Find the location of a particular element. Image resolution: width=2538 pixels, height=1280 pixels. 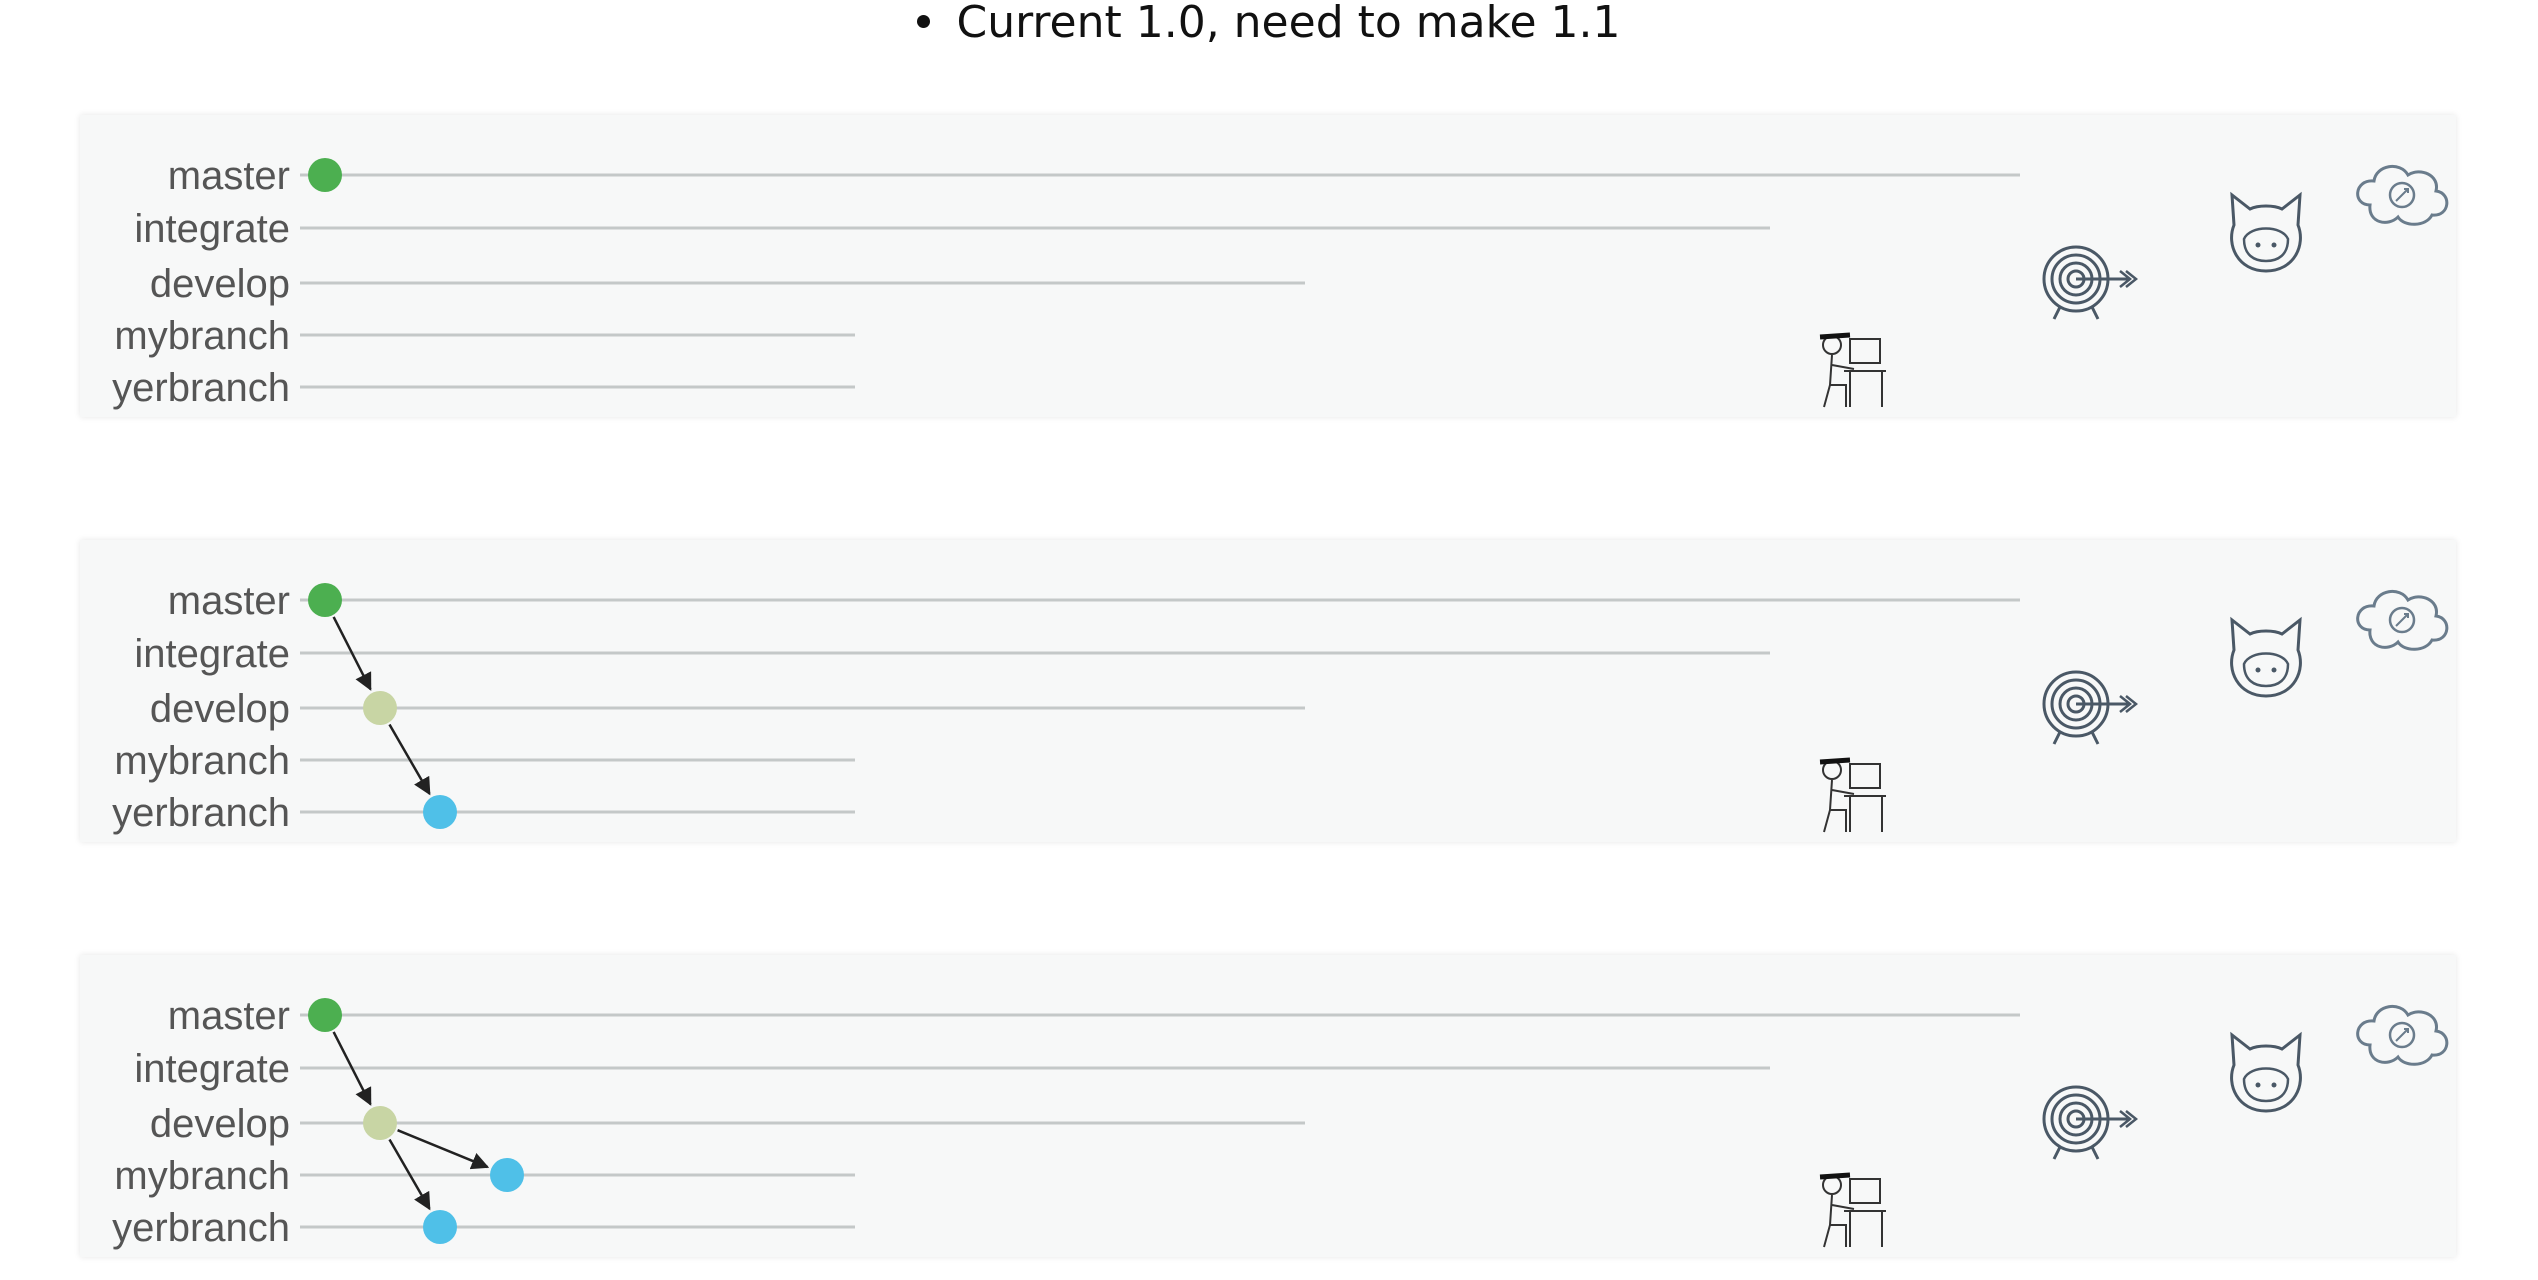

bullet-item: Current 1.0, need to make 1.1 is located at coordinates (1269, 23).